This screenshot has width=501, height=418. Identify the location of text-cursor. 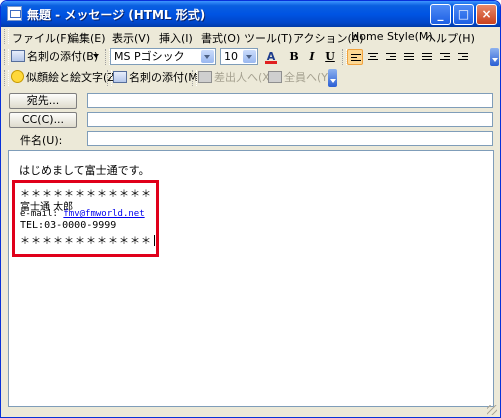
(154, 240).